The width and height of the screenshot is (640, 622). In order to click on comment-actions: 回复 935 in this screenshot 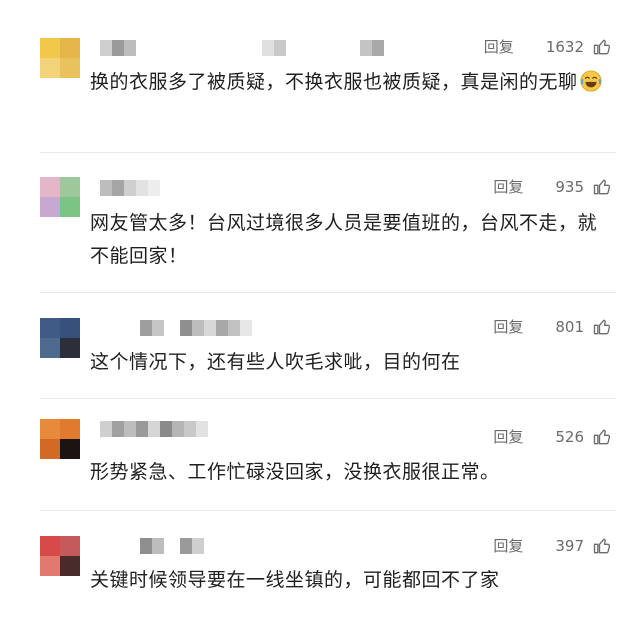, I will do `click(552, 186)`.